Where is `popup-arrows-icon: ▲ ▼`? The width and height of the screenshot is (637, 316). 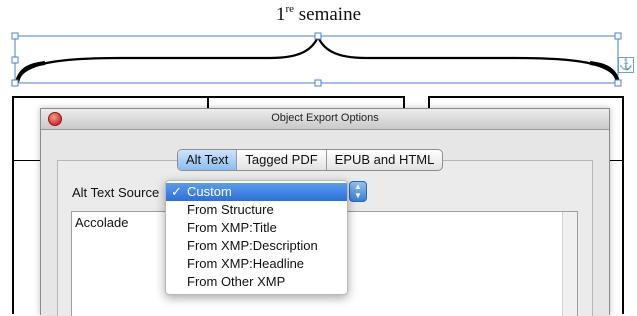
popup-arrows-icon: ▲ ▼ is located at coordinates (358, 191).